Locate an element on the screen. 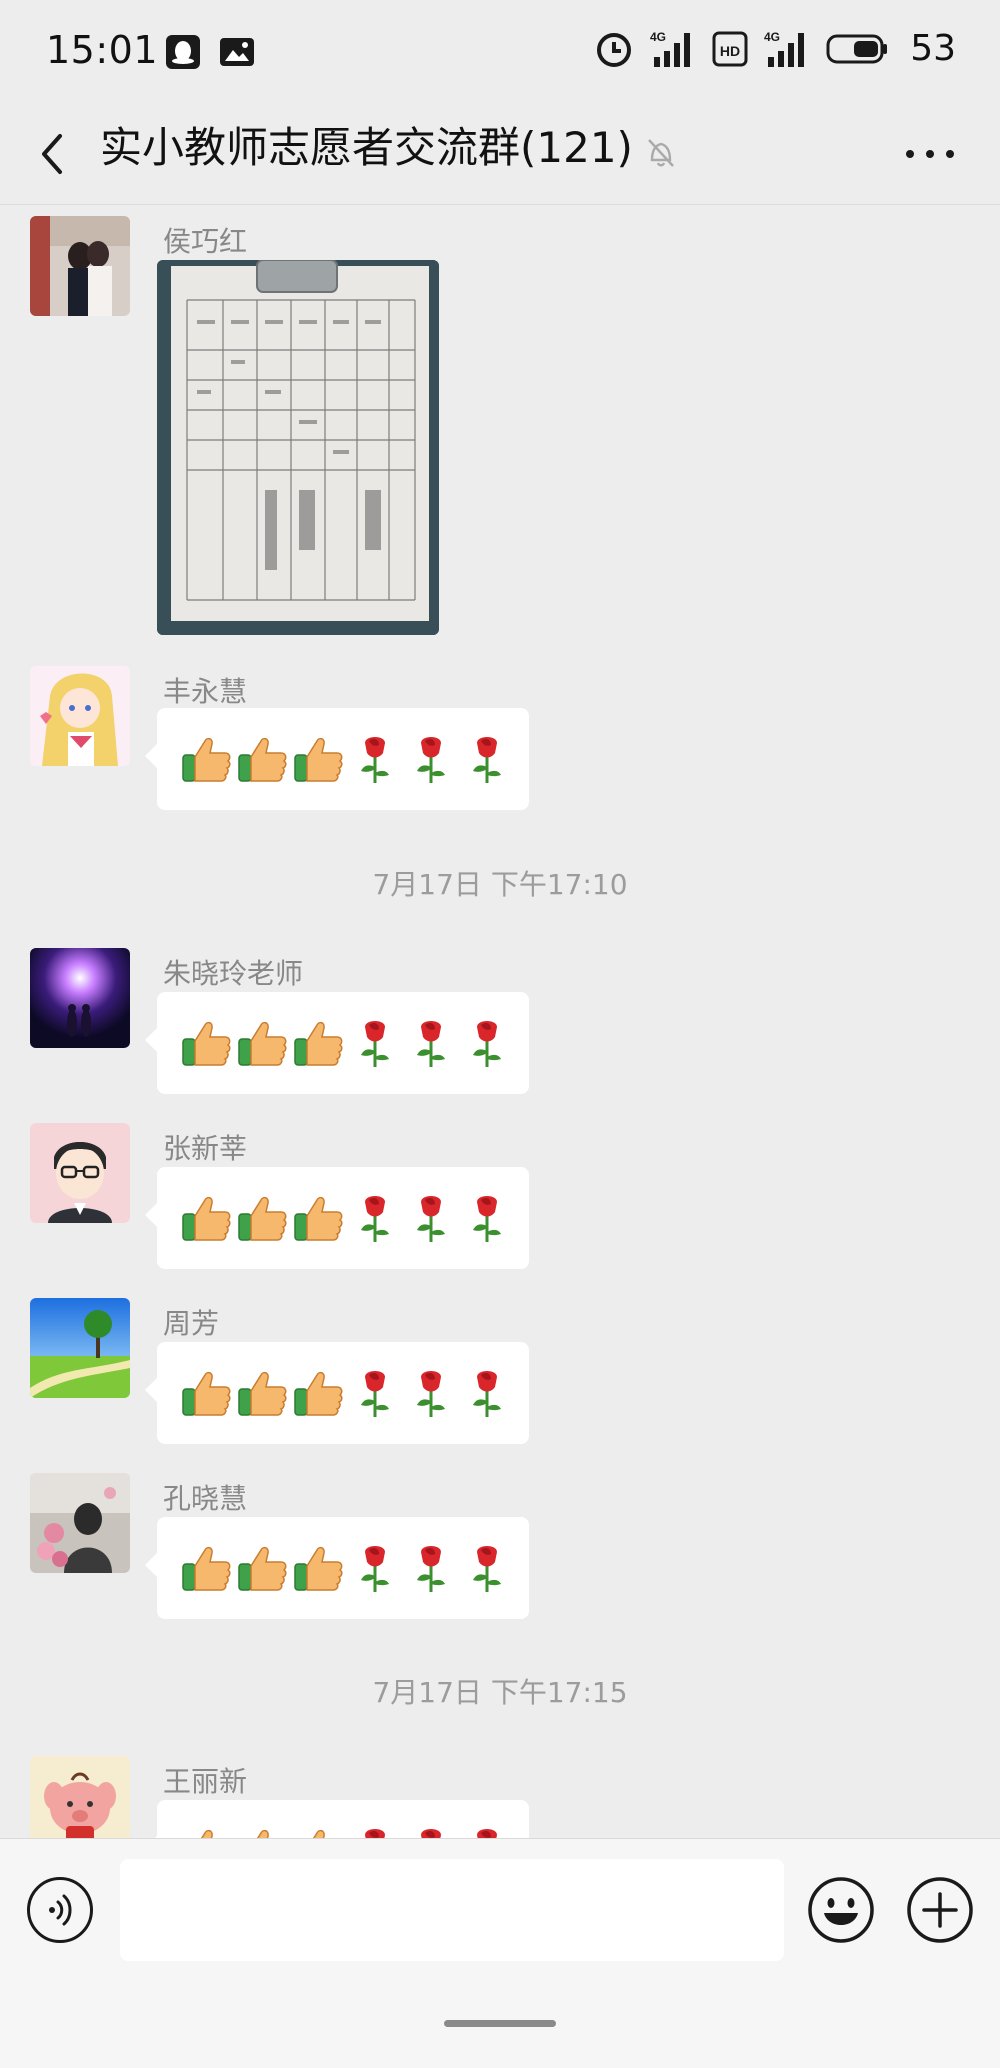 Image resolution: width=1000 pixels, height=2068 pixels. chat-header: 实小教师志愿者交流群(121) is located at coordinates (500, 154).